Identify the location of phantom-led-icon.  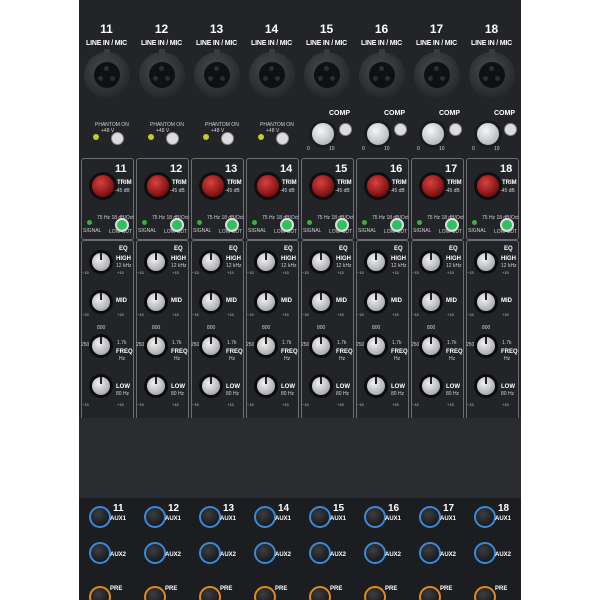
(261, 137).